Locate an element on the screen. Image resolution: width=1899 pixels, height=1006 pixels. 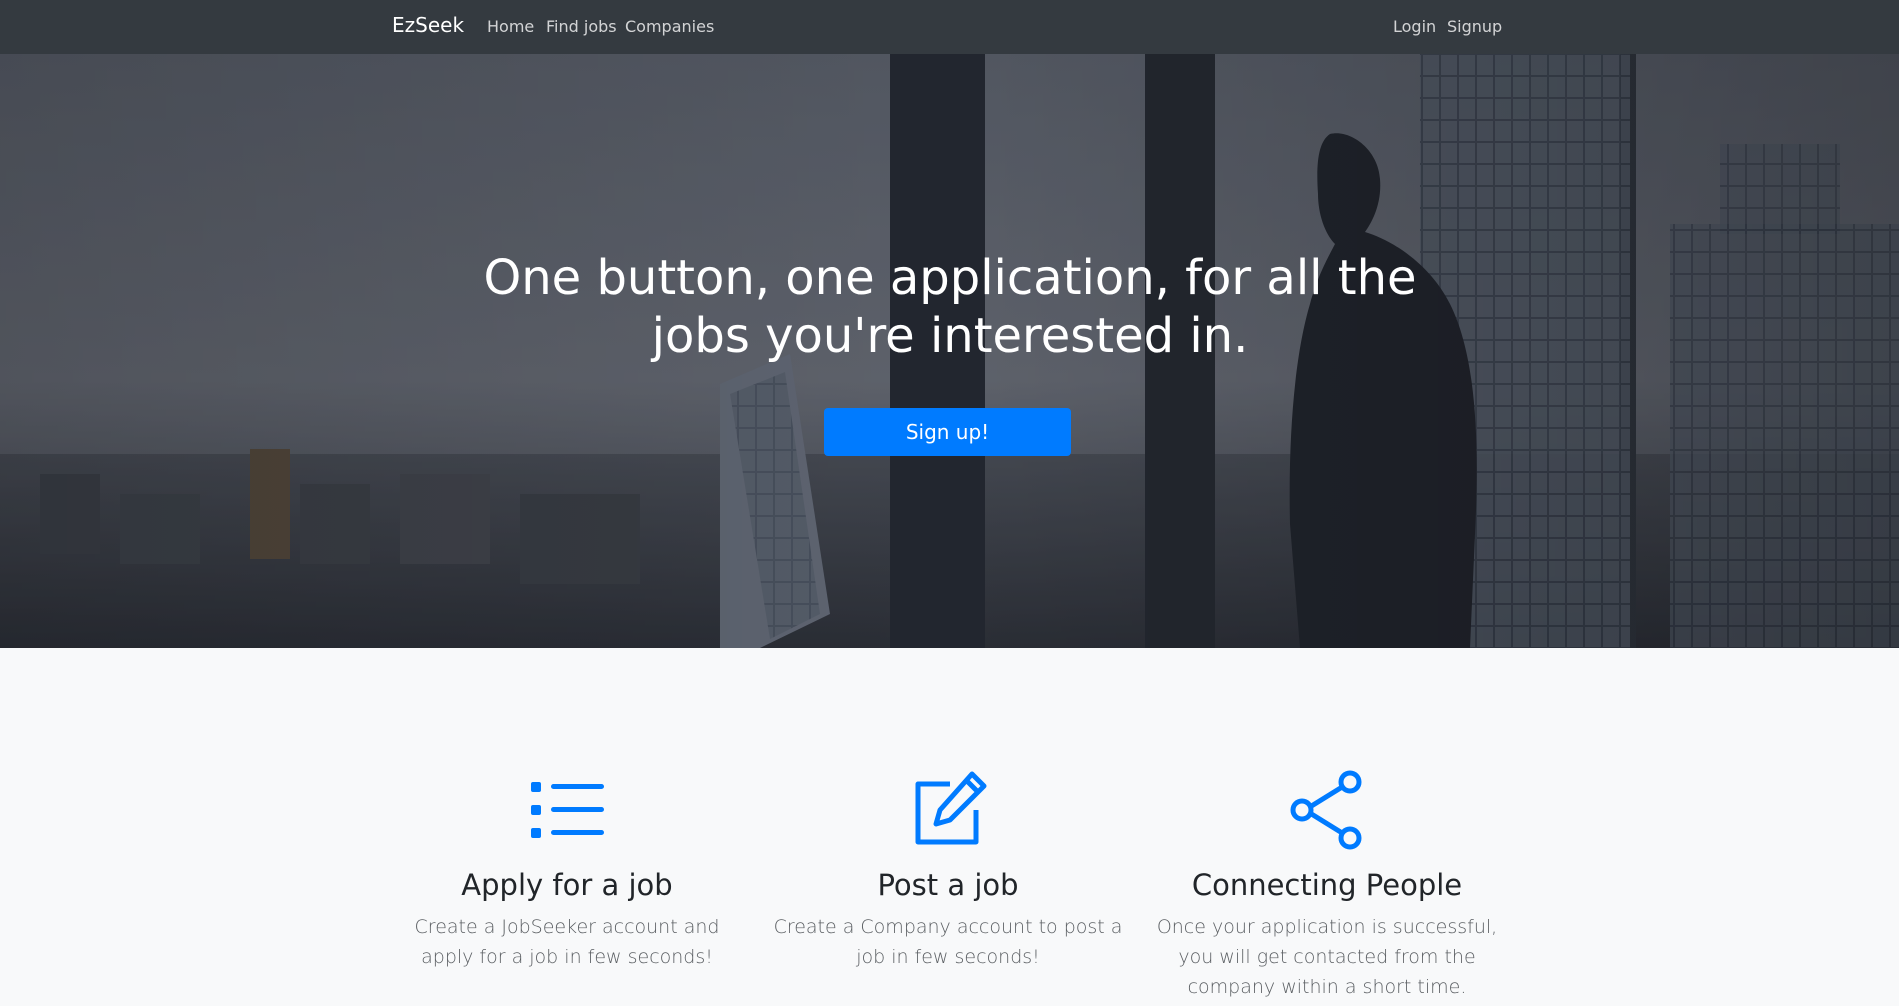
nav-link-login: Login is located at coordinates (1414, 26).